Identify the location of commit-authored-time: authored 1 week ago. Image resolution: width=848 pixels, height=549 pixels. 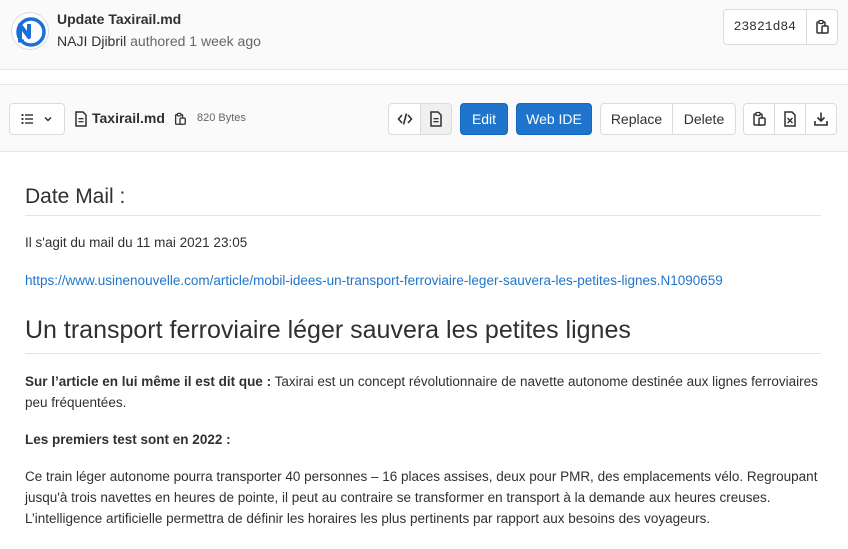
(195, 41).